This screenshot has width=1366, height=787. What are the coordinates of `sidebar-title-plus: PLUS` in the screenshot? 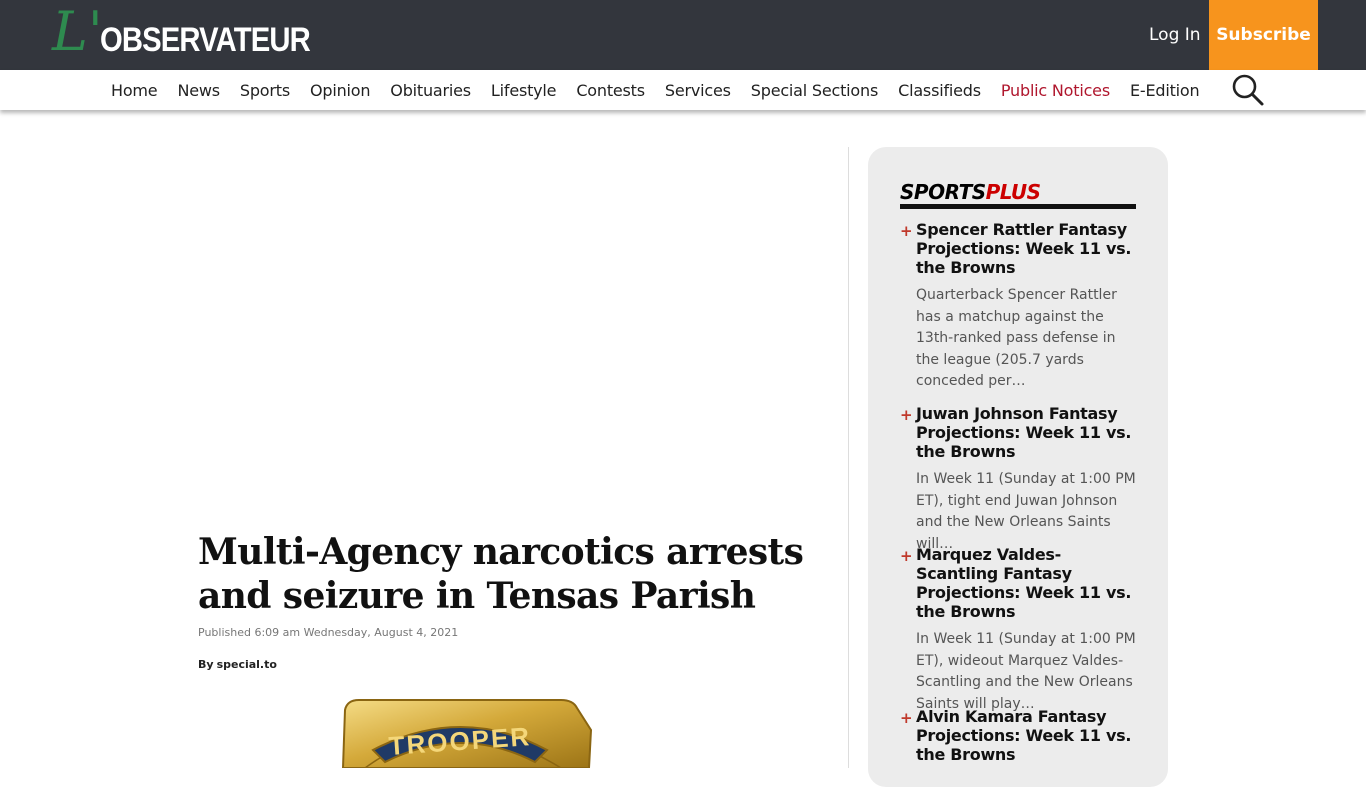 It's located at (1013, 192).